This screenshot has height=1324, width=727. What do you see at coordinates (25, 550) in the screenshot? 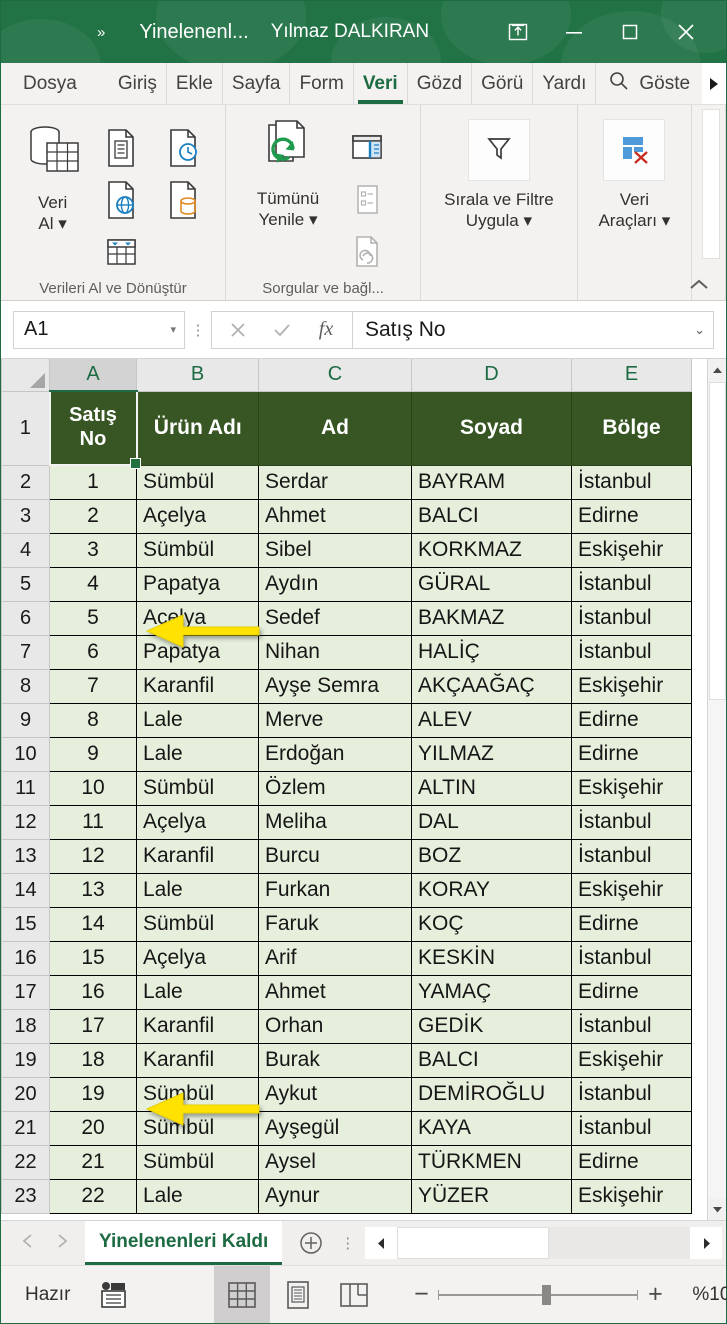
I see `row-header-4: 4` at bounding box center [25, 550].